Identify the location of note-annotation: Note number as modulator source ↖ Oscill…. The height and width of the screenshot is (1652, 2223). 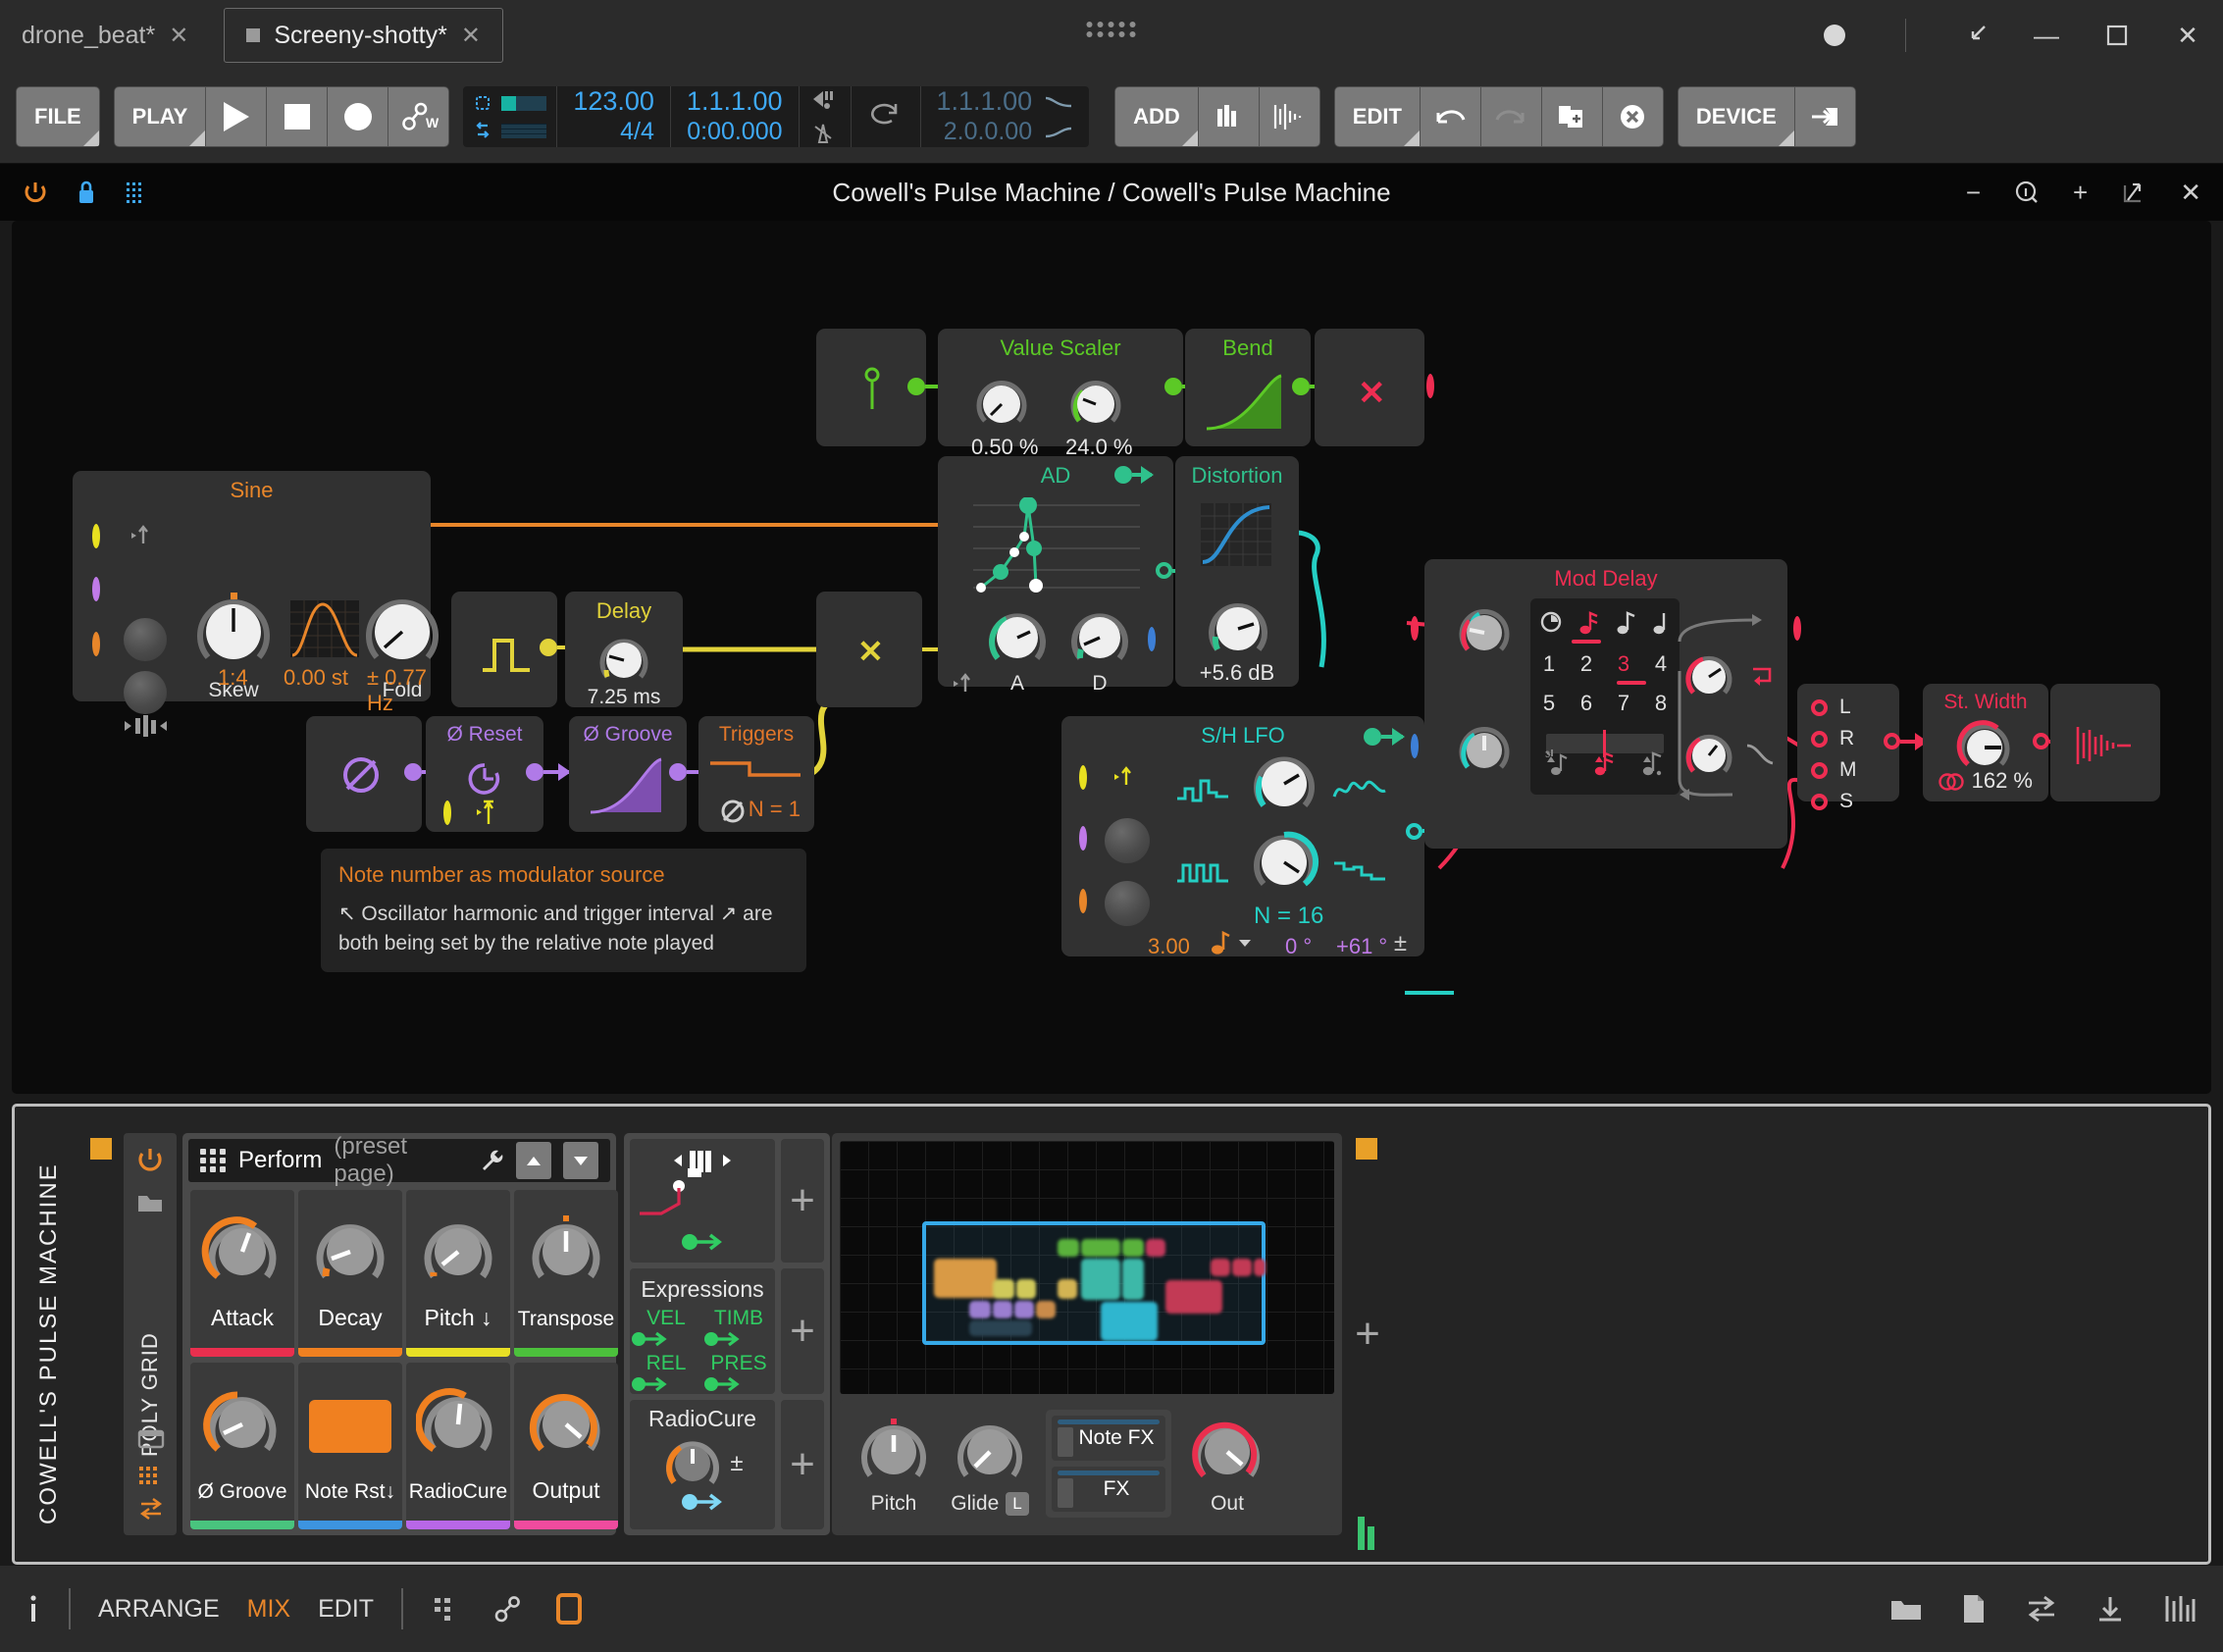
(564, 911).